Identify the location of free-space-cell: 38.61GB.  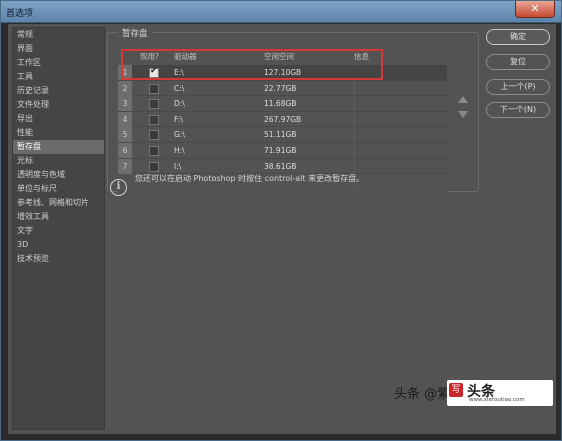
(280, 166).